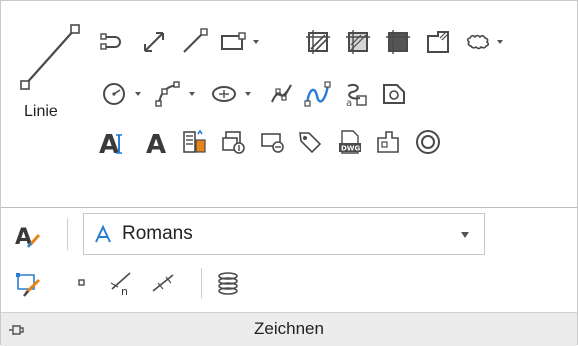 Image resolution: width=578 pixels, height=346 pixels. I want to click on circle-dropdown-caret, so click(138, 94).